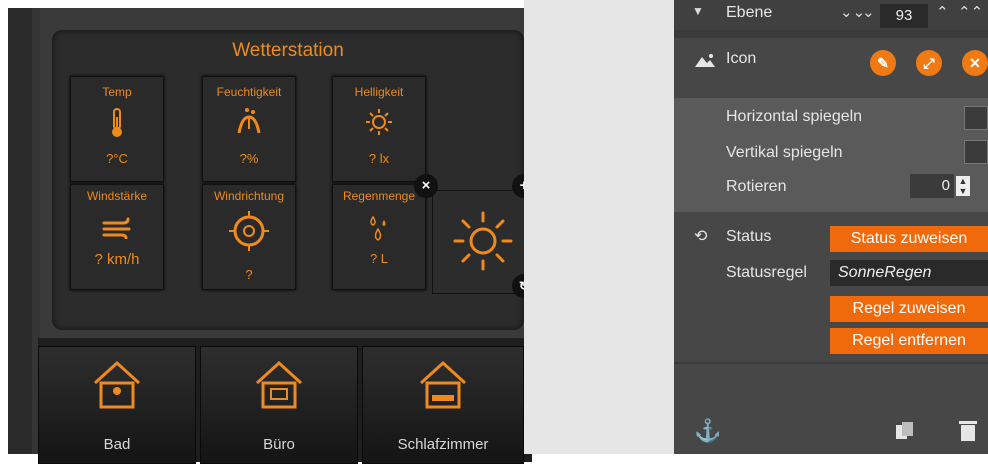  Describe the element at coordinates (756, 186) in the screenshot. I see `rotate-label: Rotieren` at that location.